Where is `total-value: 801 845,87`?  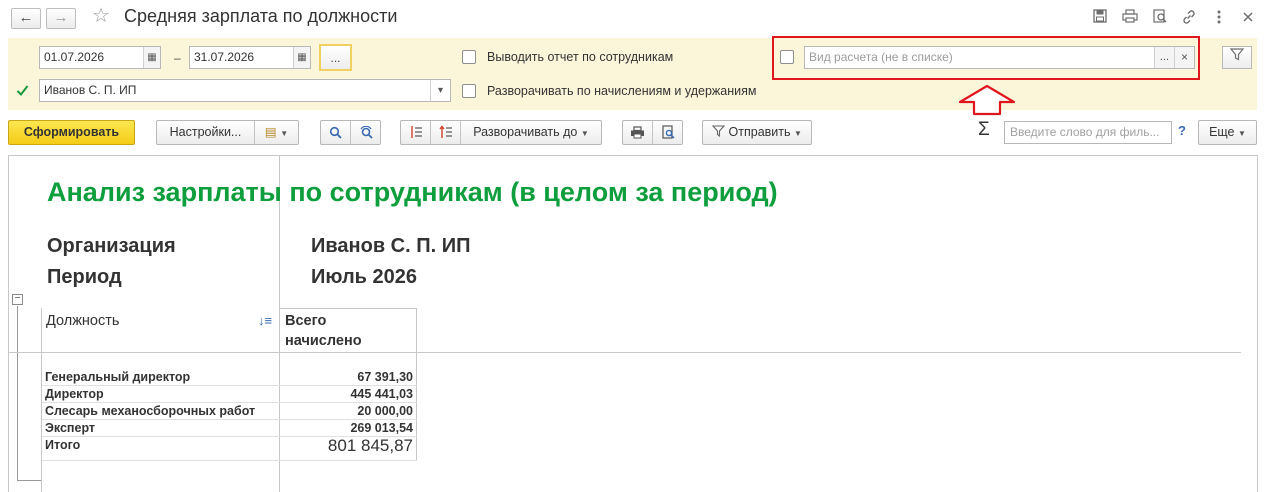
total-value: 801 845,87 is located at coordinates (370, 445).